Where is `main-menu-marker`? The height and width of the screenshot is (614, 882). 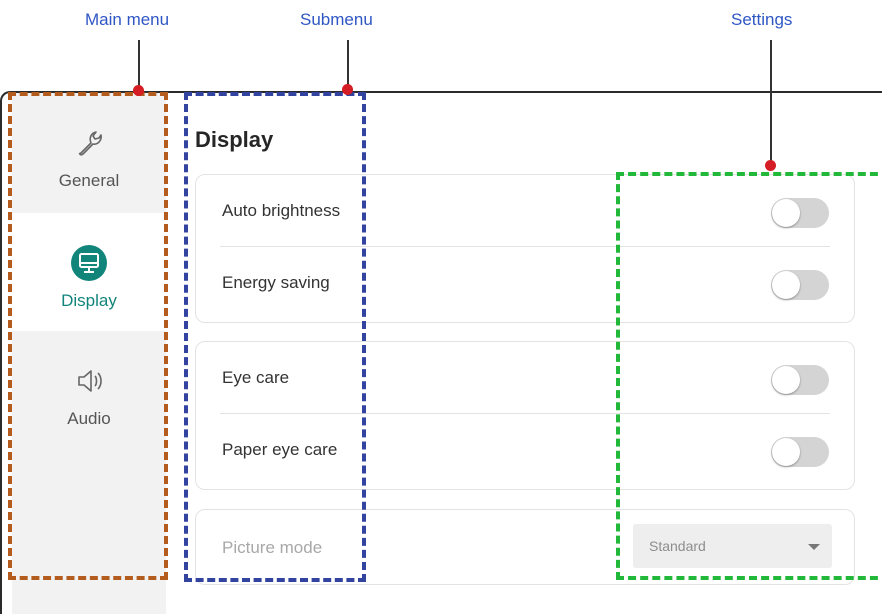
main-menu-marker is located at coordinates (138, 90).